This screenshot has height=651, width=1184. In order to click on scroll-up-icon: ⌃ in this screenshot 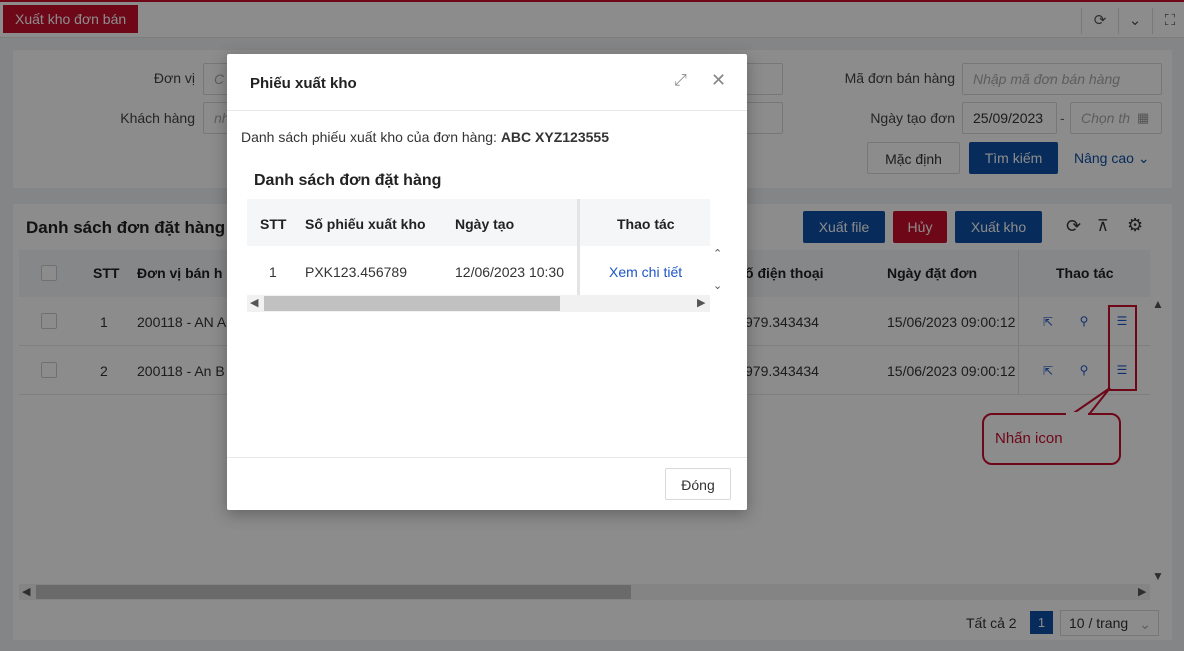, I will do `click(717, 253)`.